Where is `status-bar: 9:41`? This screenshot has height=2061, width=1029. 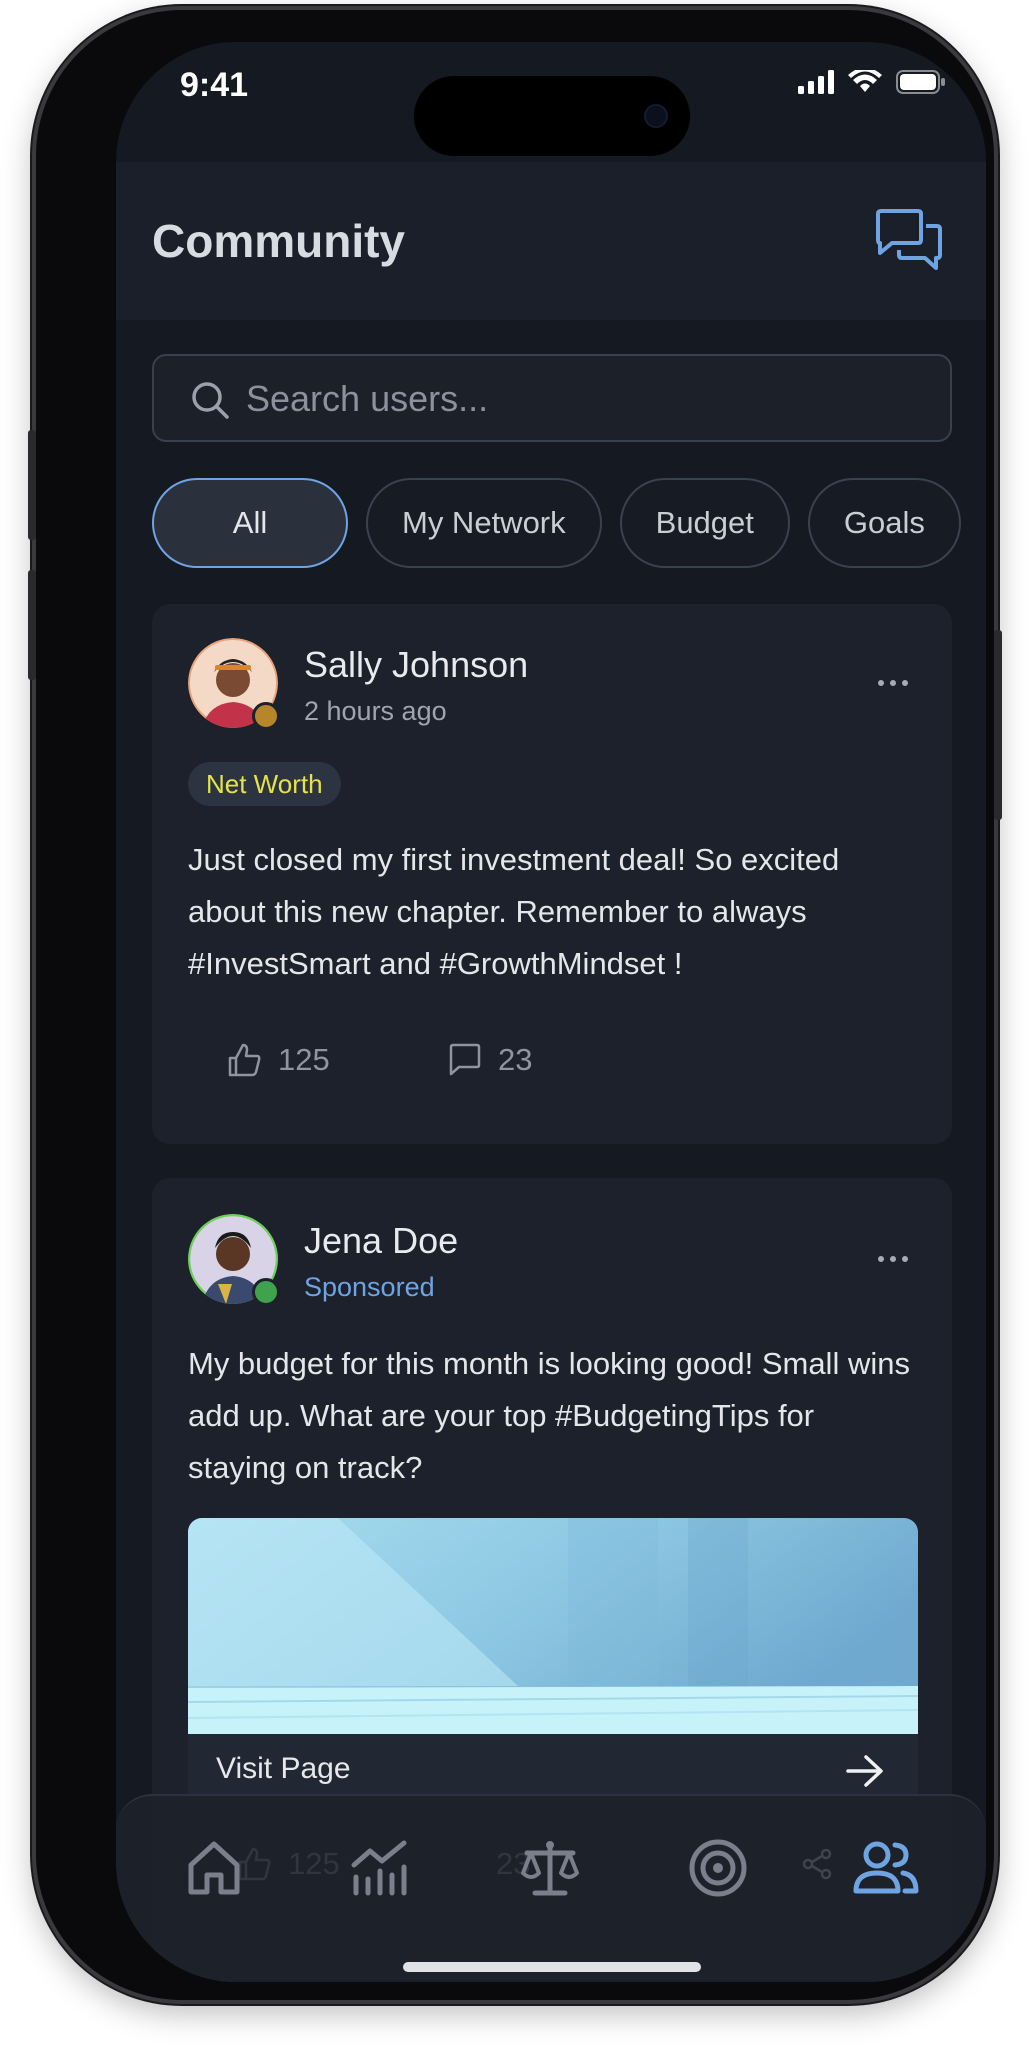 status-bar: 9:41 is located at coordinates (551, 102).